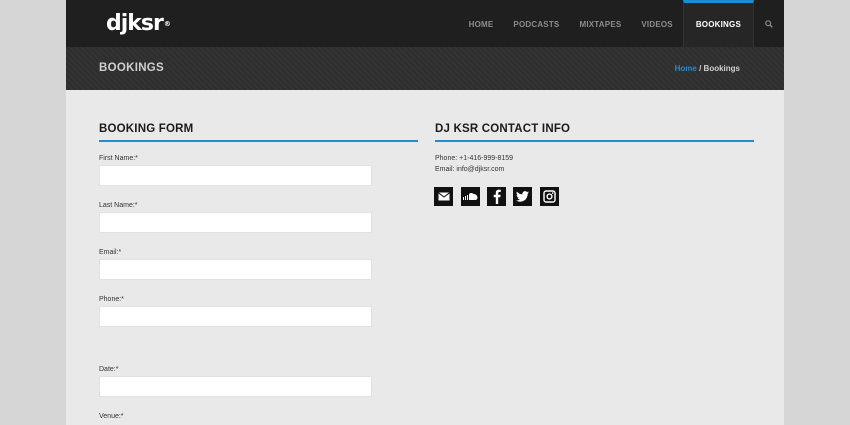  What do you see at coordinates (425, 68) in the screenshot?
I see `page-header-bar: BOOKINGS Home / Bookings` at bounding box center [425, 68].